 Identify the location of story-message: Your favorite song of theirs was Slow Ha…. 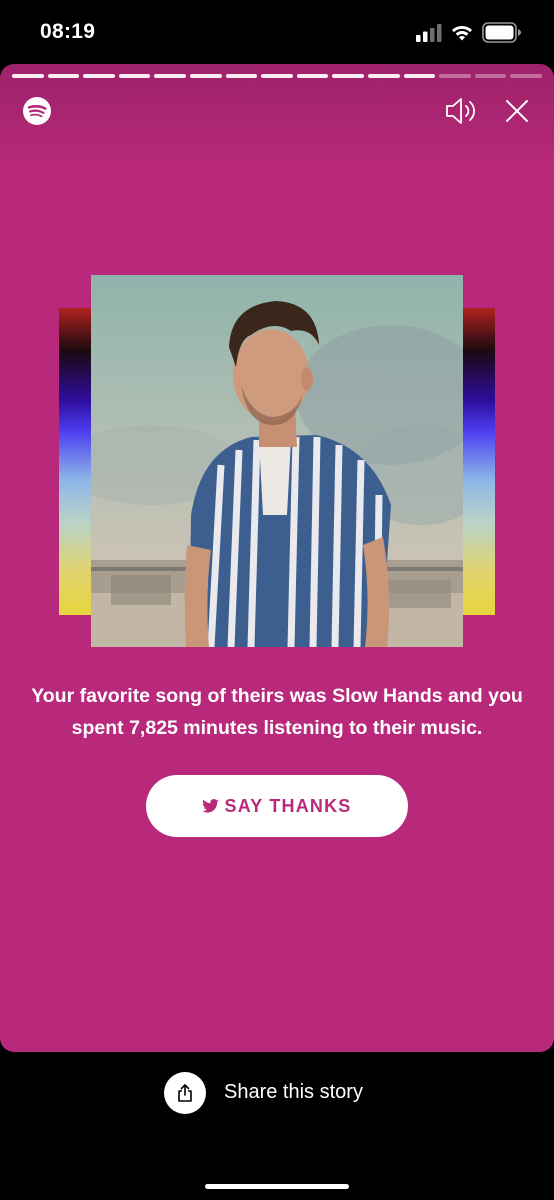
(277, 712).